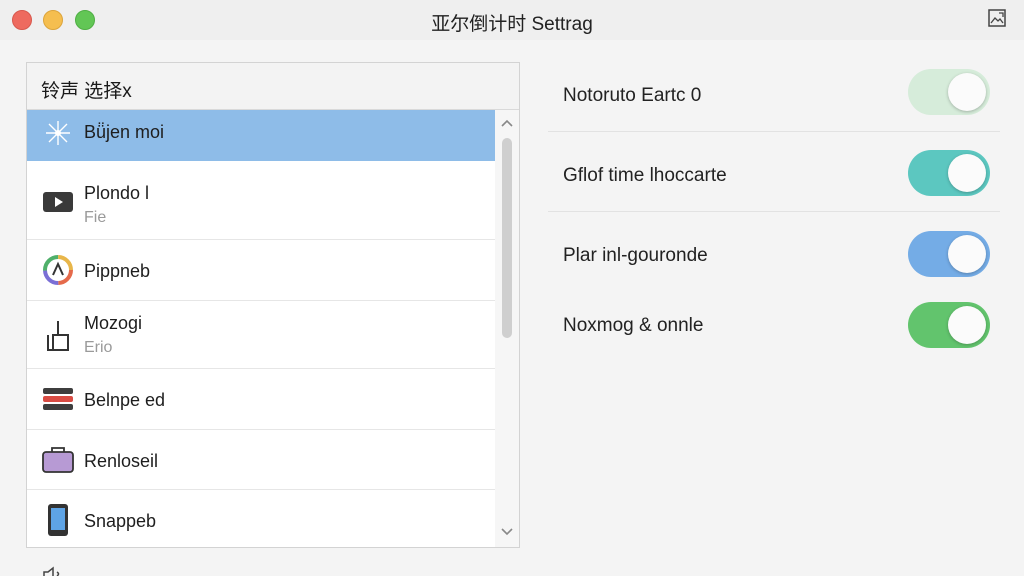  What do you see at coordinates (774, 92) in the screenshot?
I see `setting-row: Notoruto Eartc 0` at bounding box center [774, 92].